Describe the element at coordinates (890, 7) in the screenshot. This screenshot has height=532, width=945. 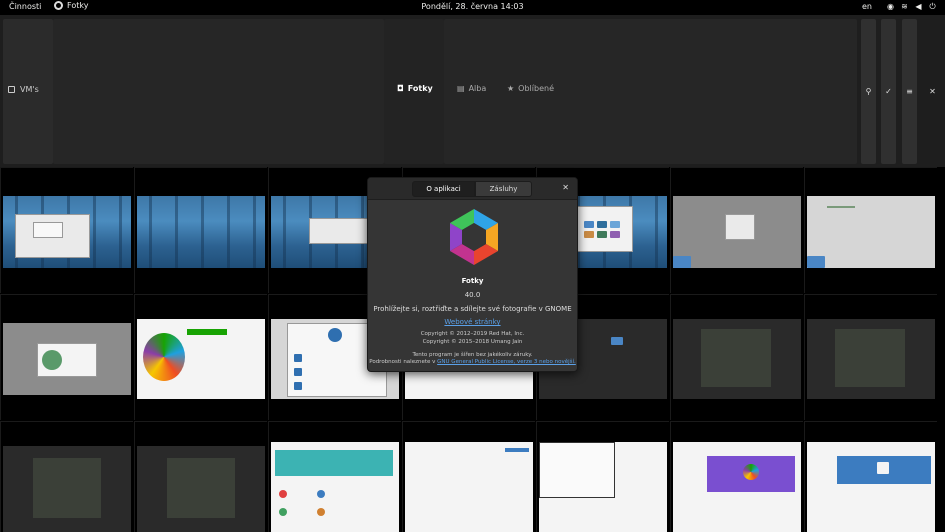
I see `accessibility-icon: ◉` at that location.